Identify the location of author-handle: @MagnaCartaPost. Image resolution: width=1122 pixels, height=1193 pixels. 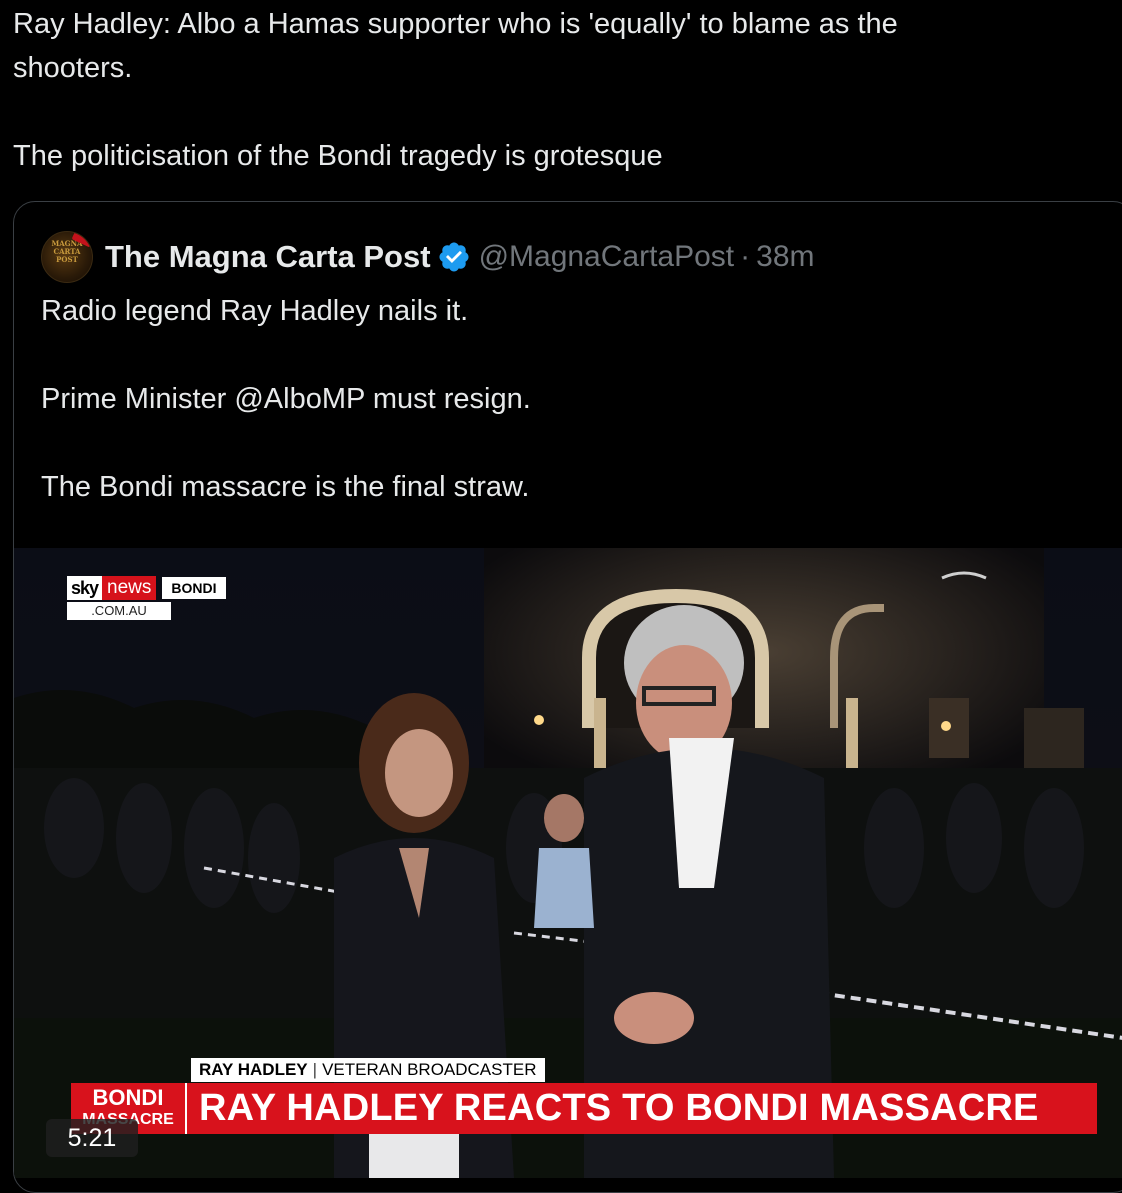
(607, 257).